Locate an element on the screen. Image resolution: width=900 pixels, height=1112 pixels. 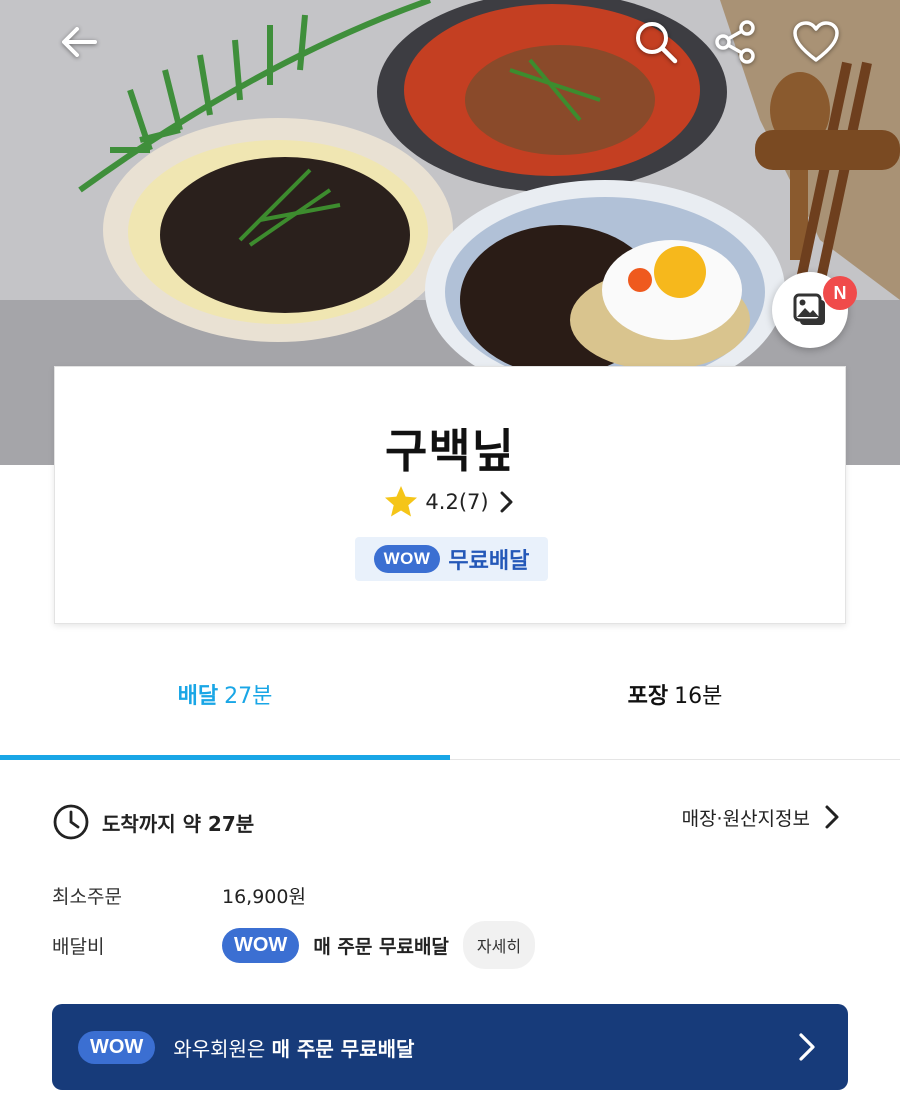
heart-icon is located at coordinates (816, 41).